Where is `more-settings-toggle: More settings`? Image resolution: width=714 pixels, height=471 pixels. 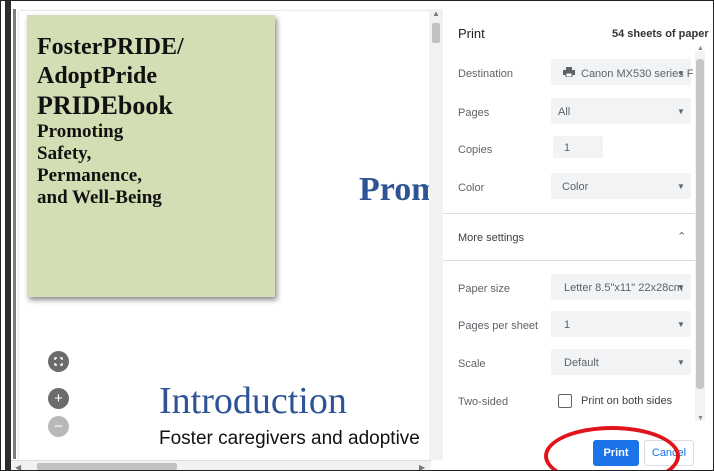 more-settings-toggle: More settings is located at coordinates (491, 238).